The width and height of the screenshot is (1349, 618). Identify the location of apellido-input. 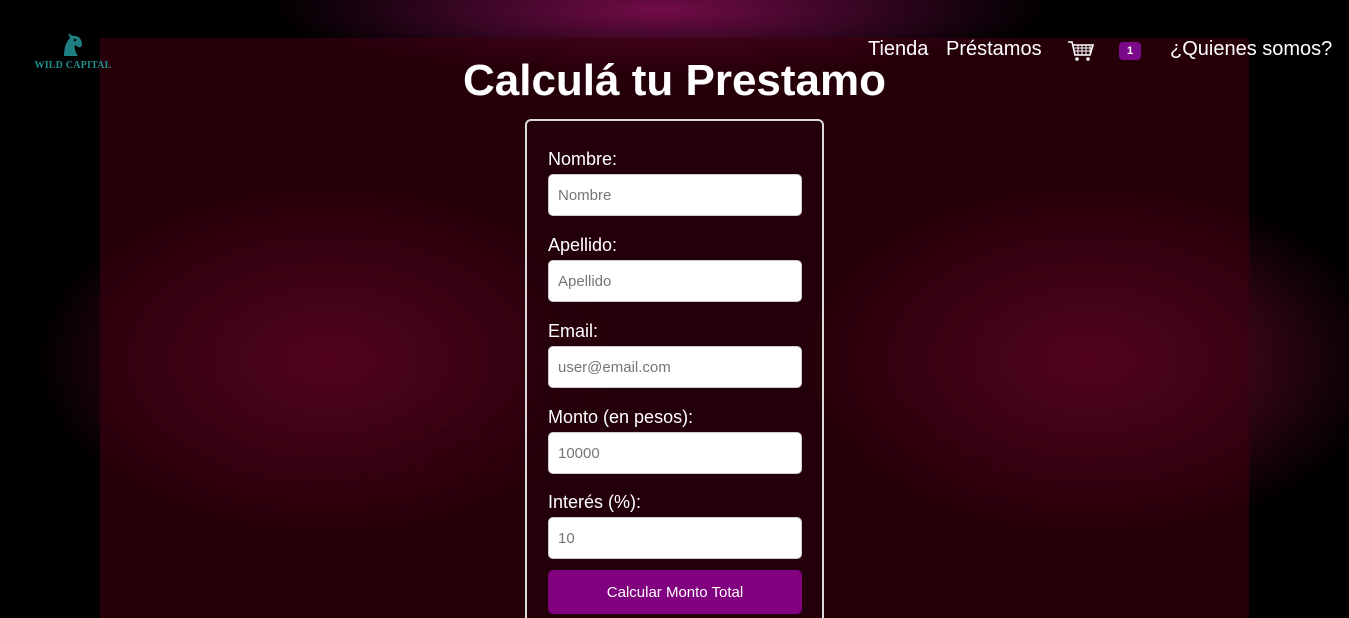
(675, 281).